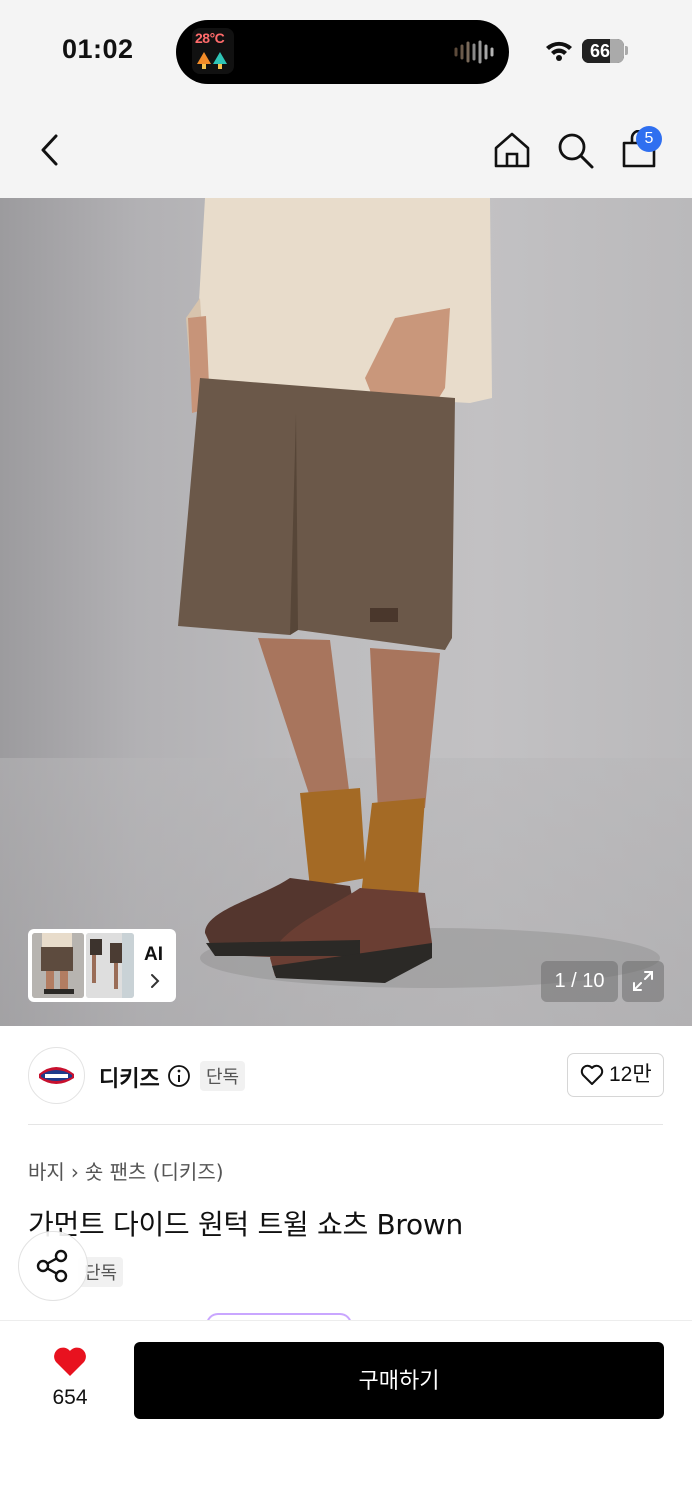  I want to click on info-icon, so click(179, 1076).